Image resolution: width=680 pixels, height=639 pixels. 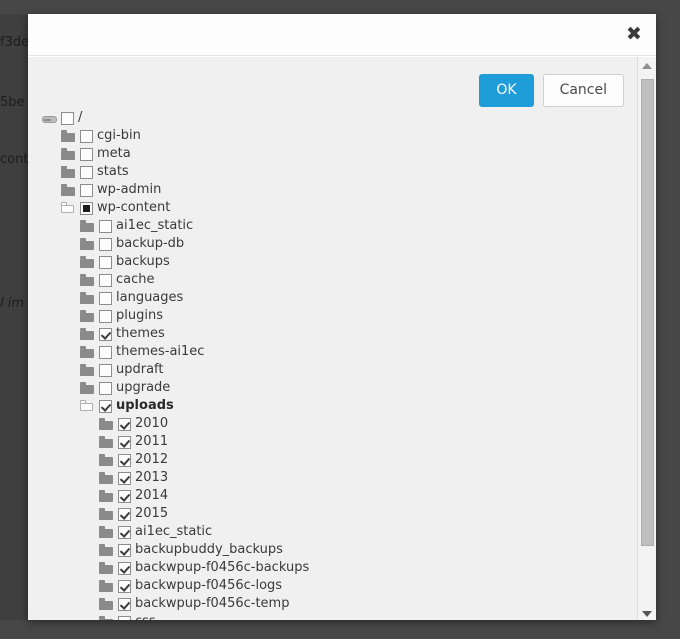 I want to click on background-text-fragment: f3de, so click(x=15, y=43).